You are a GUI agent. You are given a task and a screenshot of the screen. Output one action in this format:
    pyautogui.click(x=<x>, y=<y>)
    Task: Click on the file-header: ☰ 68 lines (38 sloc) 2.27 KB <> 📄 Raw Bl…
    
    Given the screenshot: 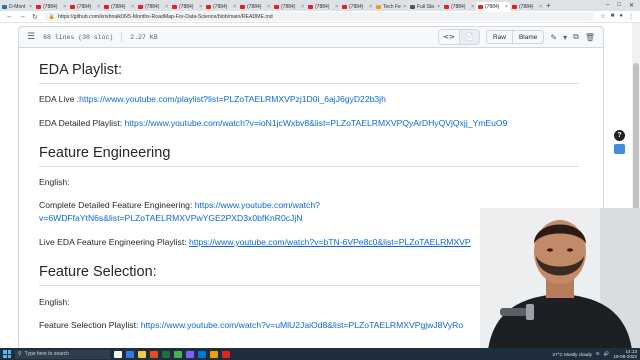 What is the action you would take?
    pyautogui.click(x=311, y=37)
    